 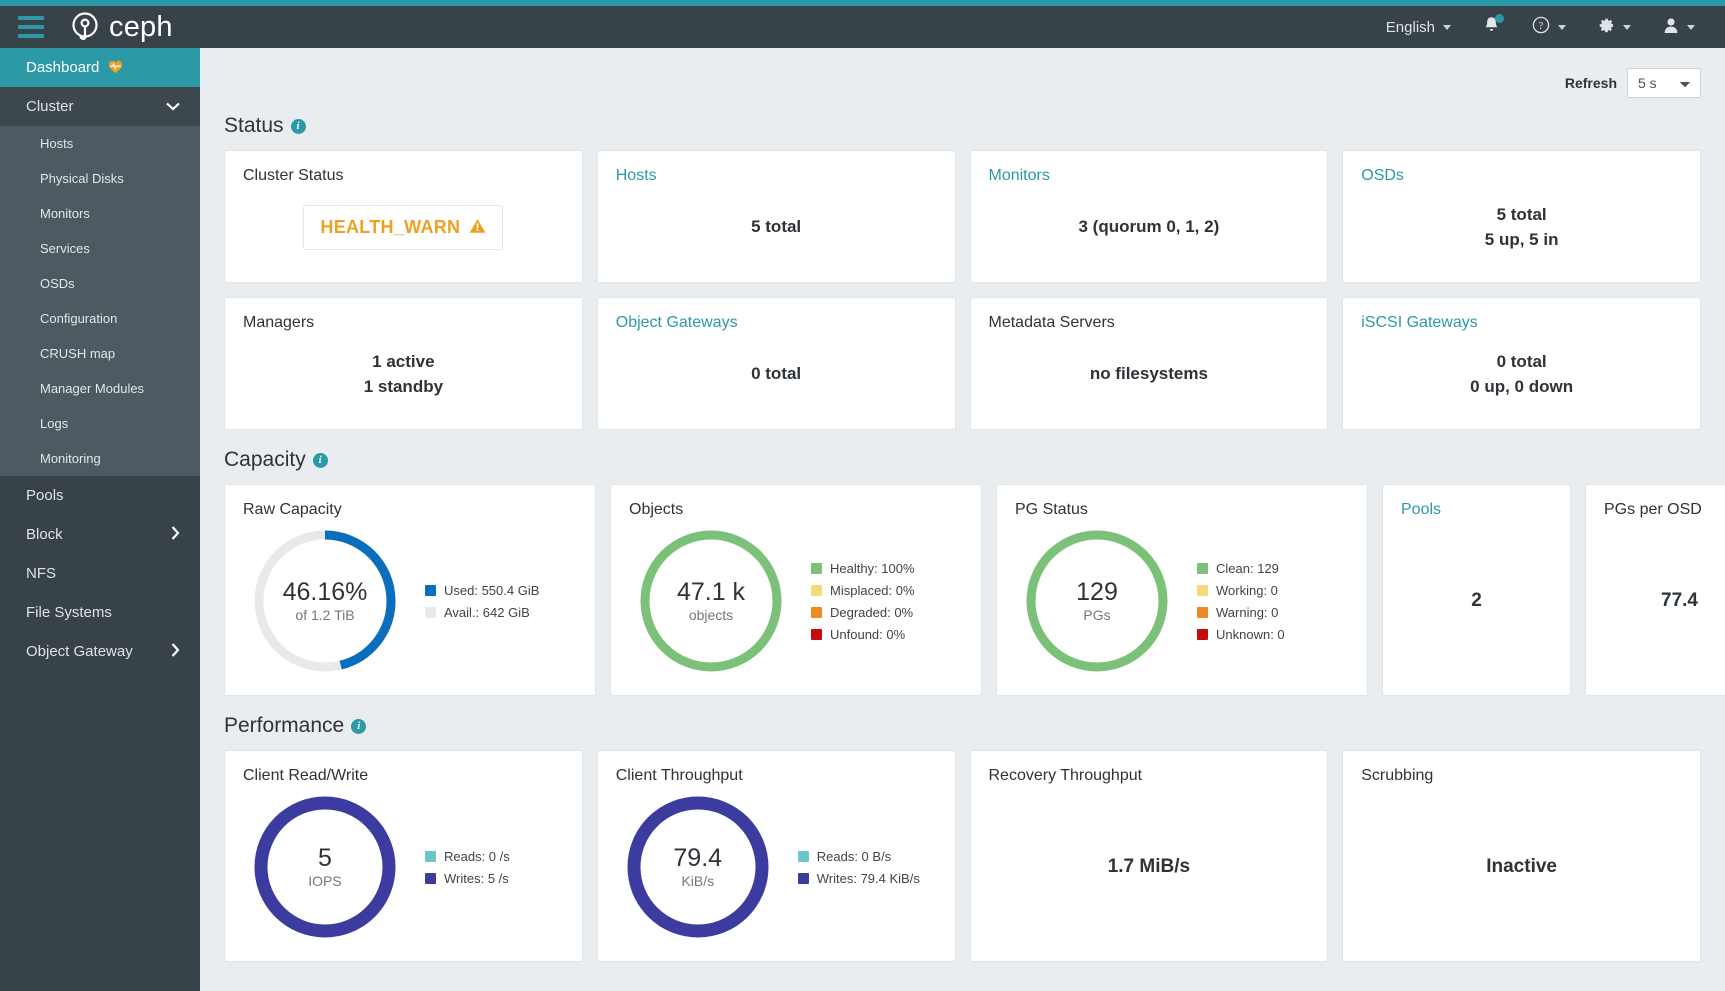 What do you see at coordinates (482, 601) in the screenshot?
I see `raw-capacity-legend: Used: 550.4 GiB Avail.: 642 GiB` at bounding box center [482, 601].